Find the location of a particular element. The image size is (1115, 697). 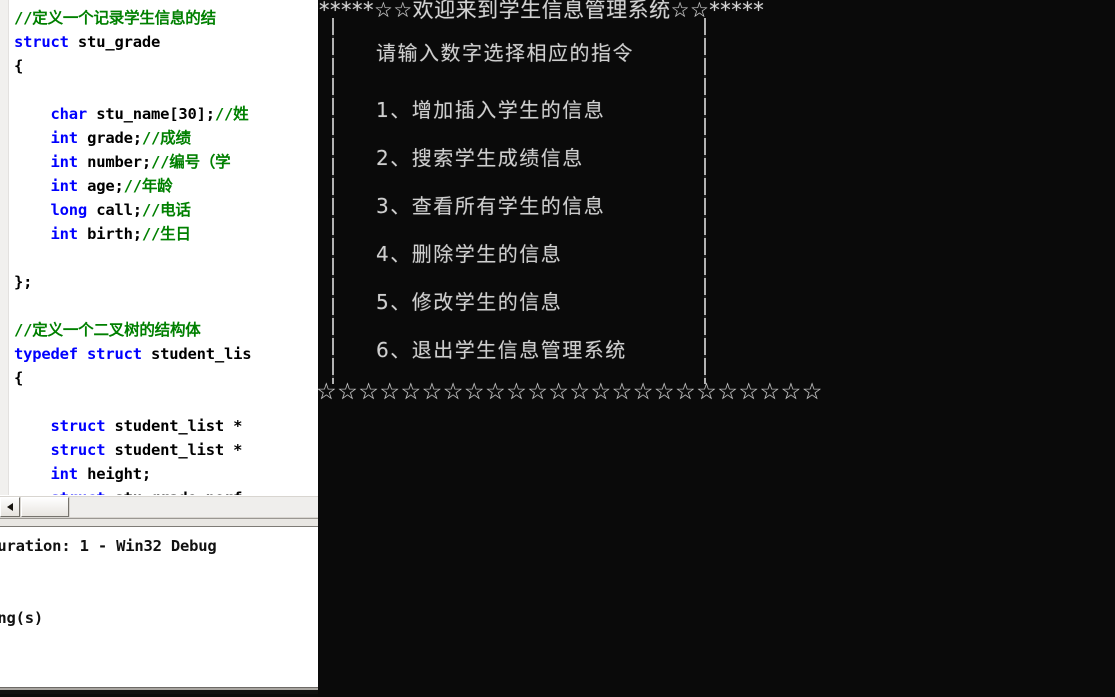

code-token-cmt: //定义一个记录学生信息的结 is located at coordinates (115, 18).